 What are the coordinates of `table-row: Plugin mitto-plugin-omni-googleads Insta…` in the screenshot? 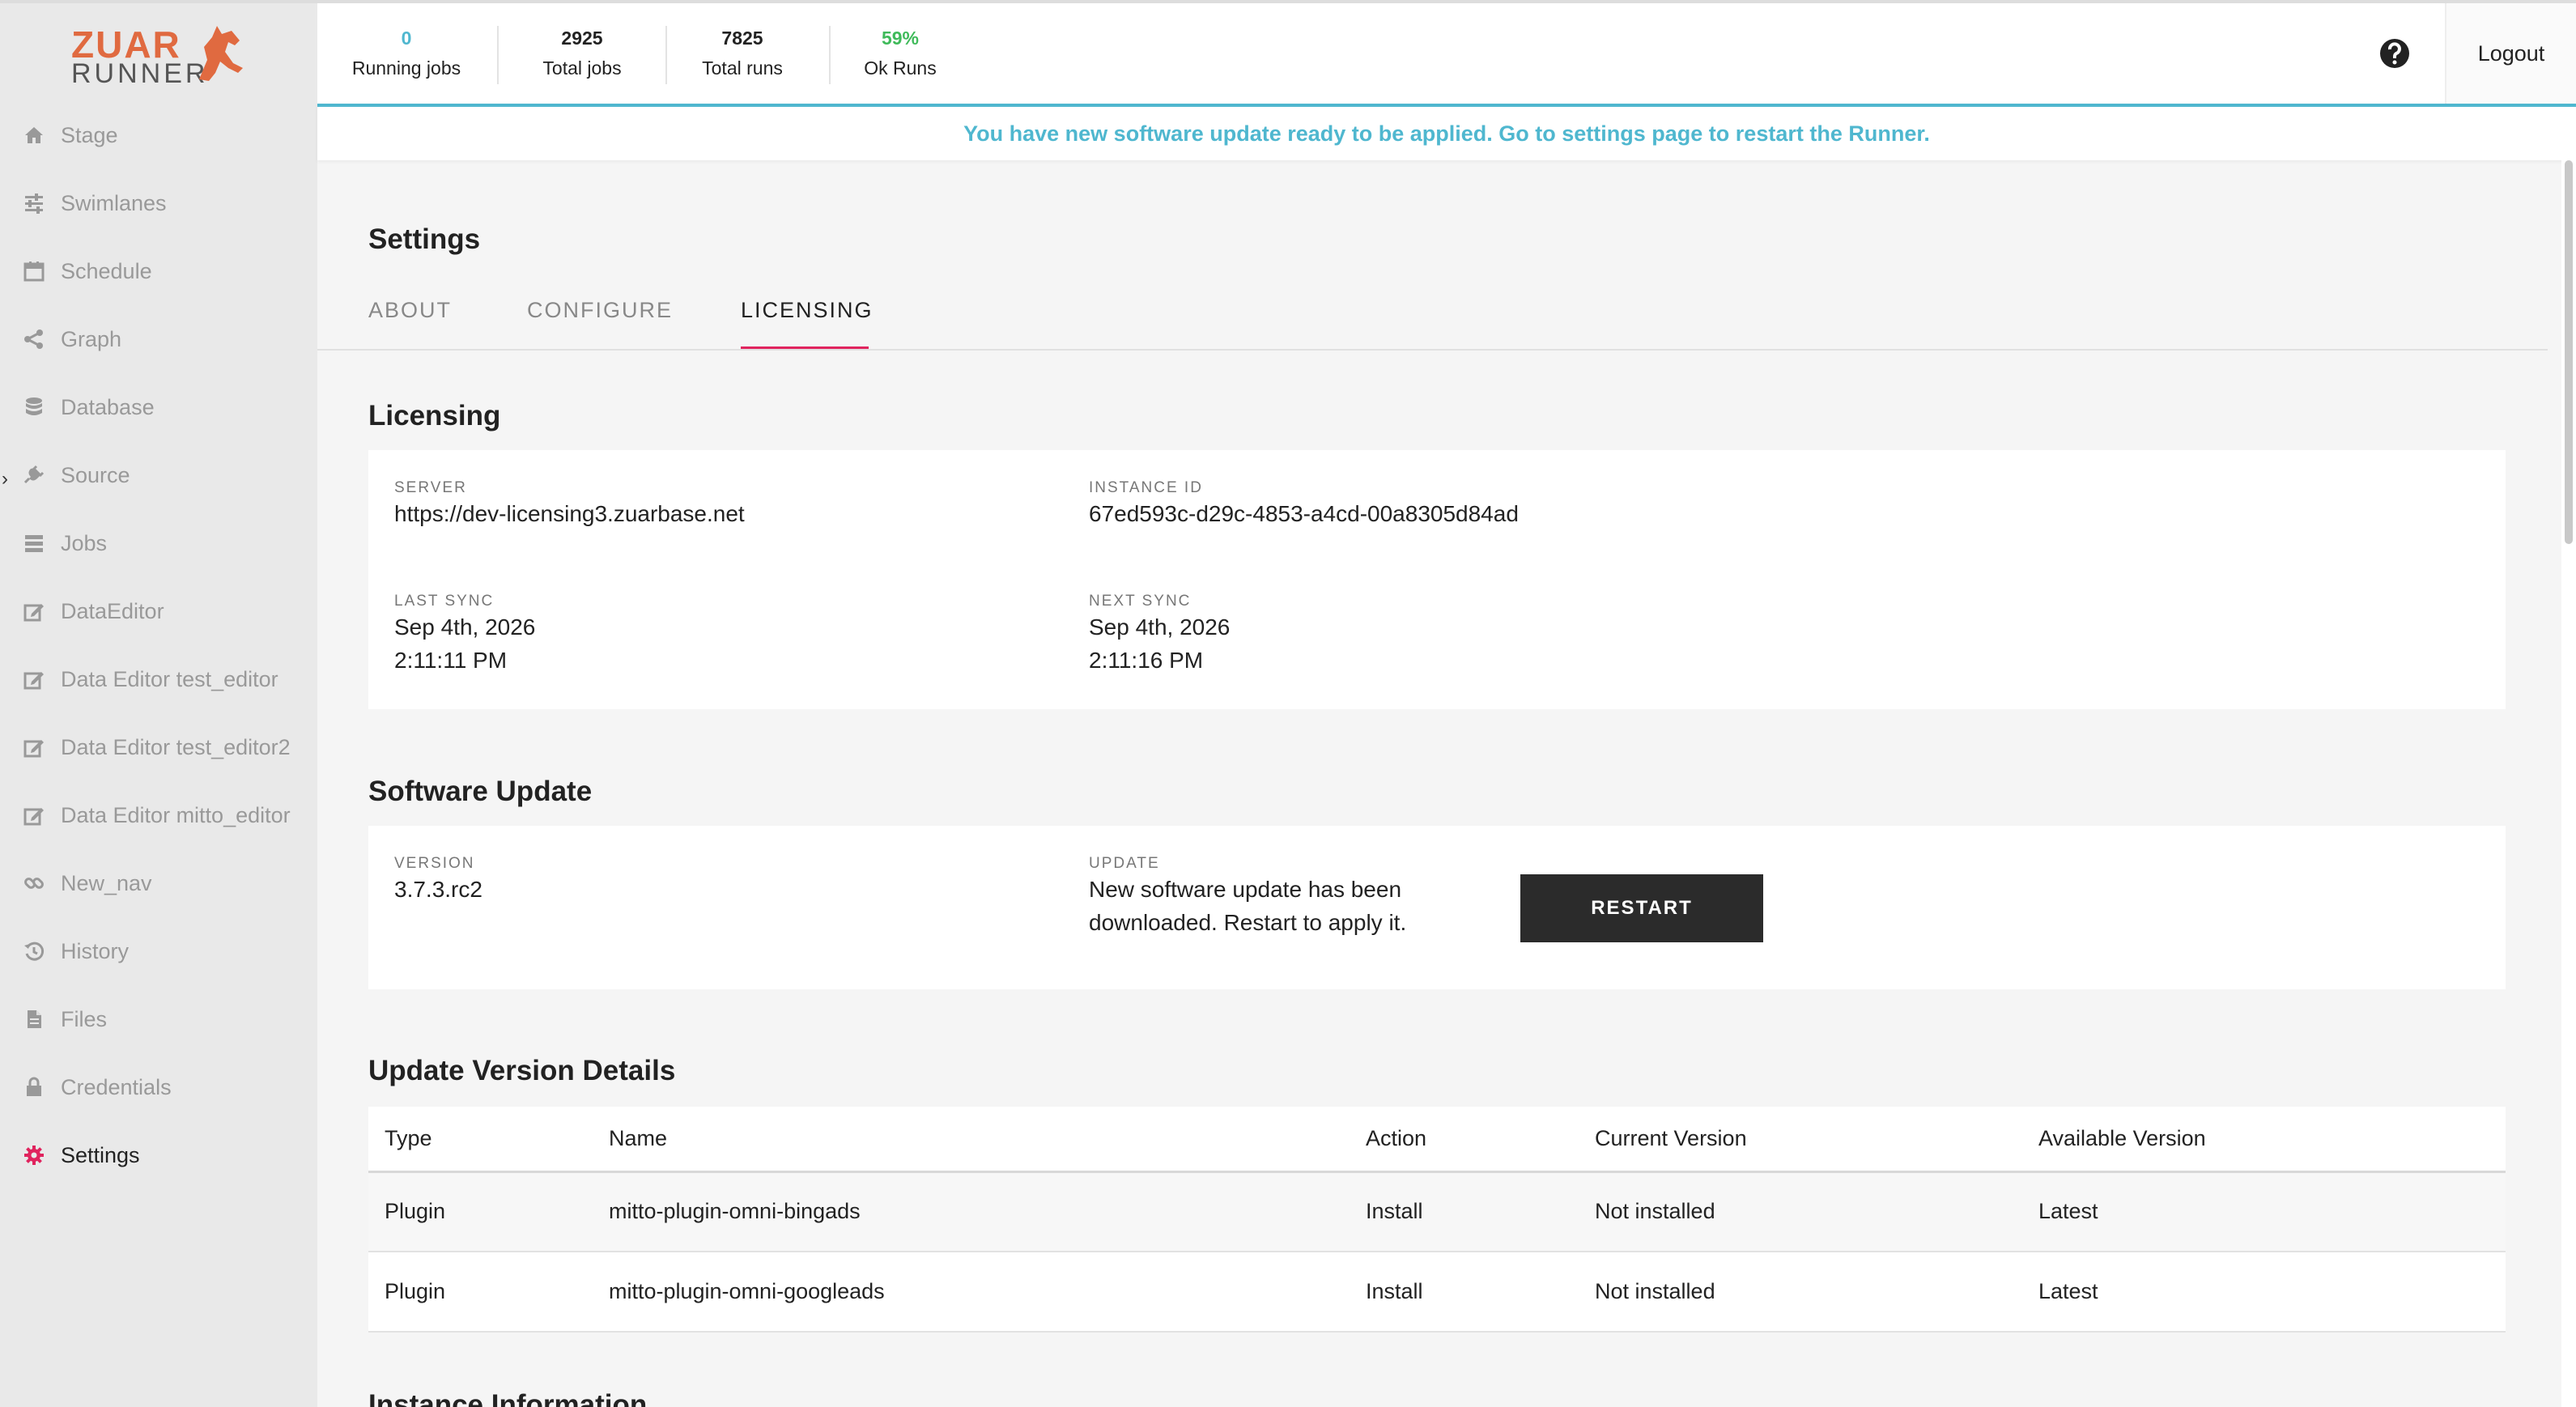 It's located at (1437, 1292).